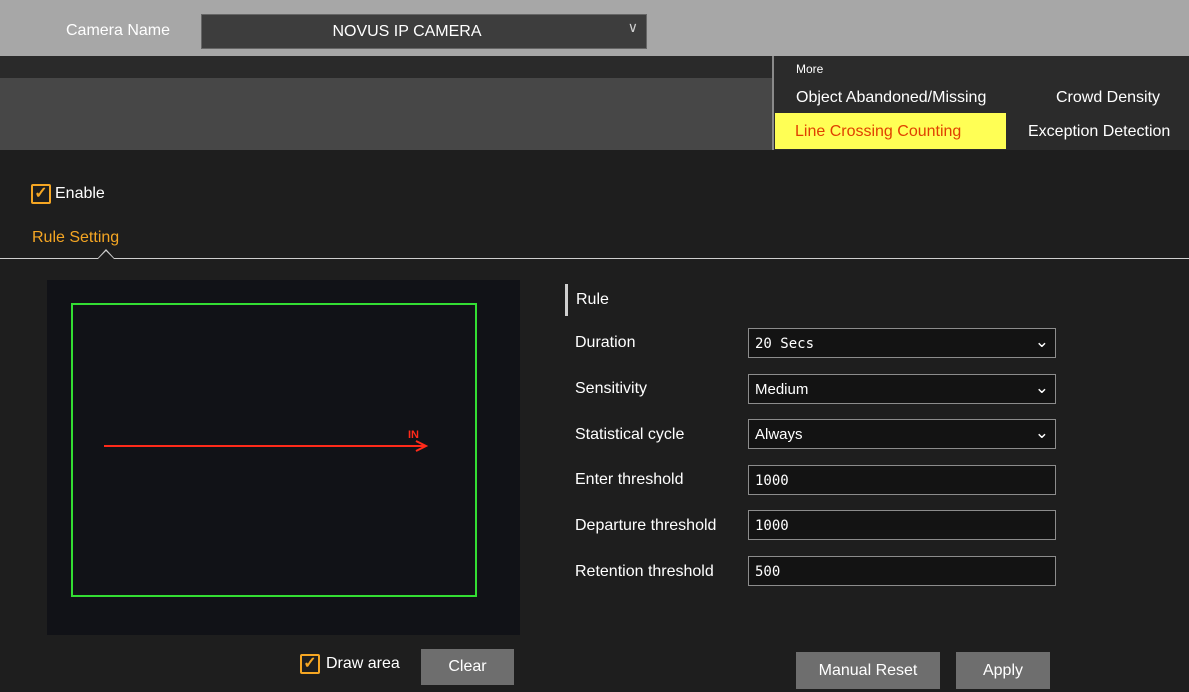 The image size is (1189, 692). Describe the element at coordinates (106, 255) in the screenshot. I see `active-tab-pointer-fill` at that location.